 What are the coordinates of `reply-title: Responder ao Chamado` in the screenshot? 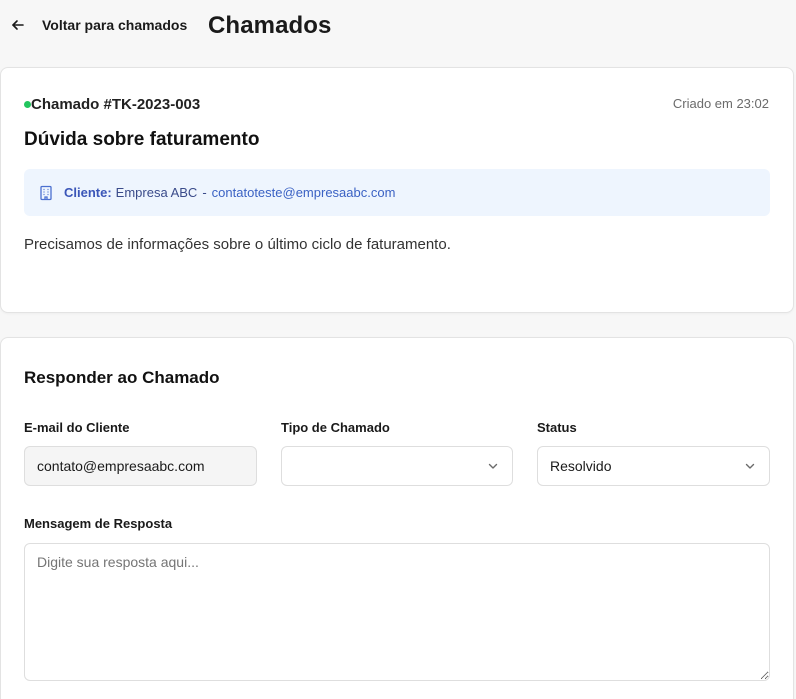 It's located at (122, 377).